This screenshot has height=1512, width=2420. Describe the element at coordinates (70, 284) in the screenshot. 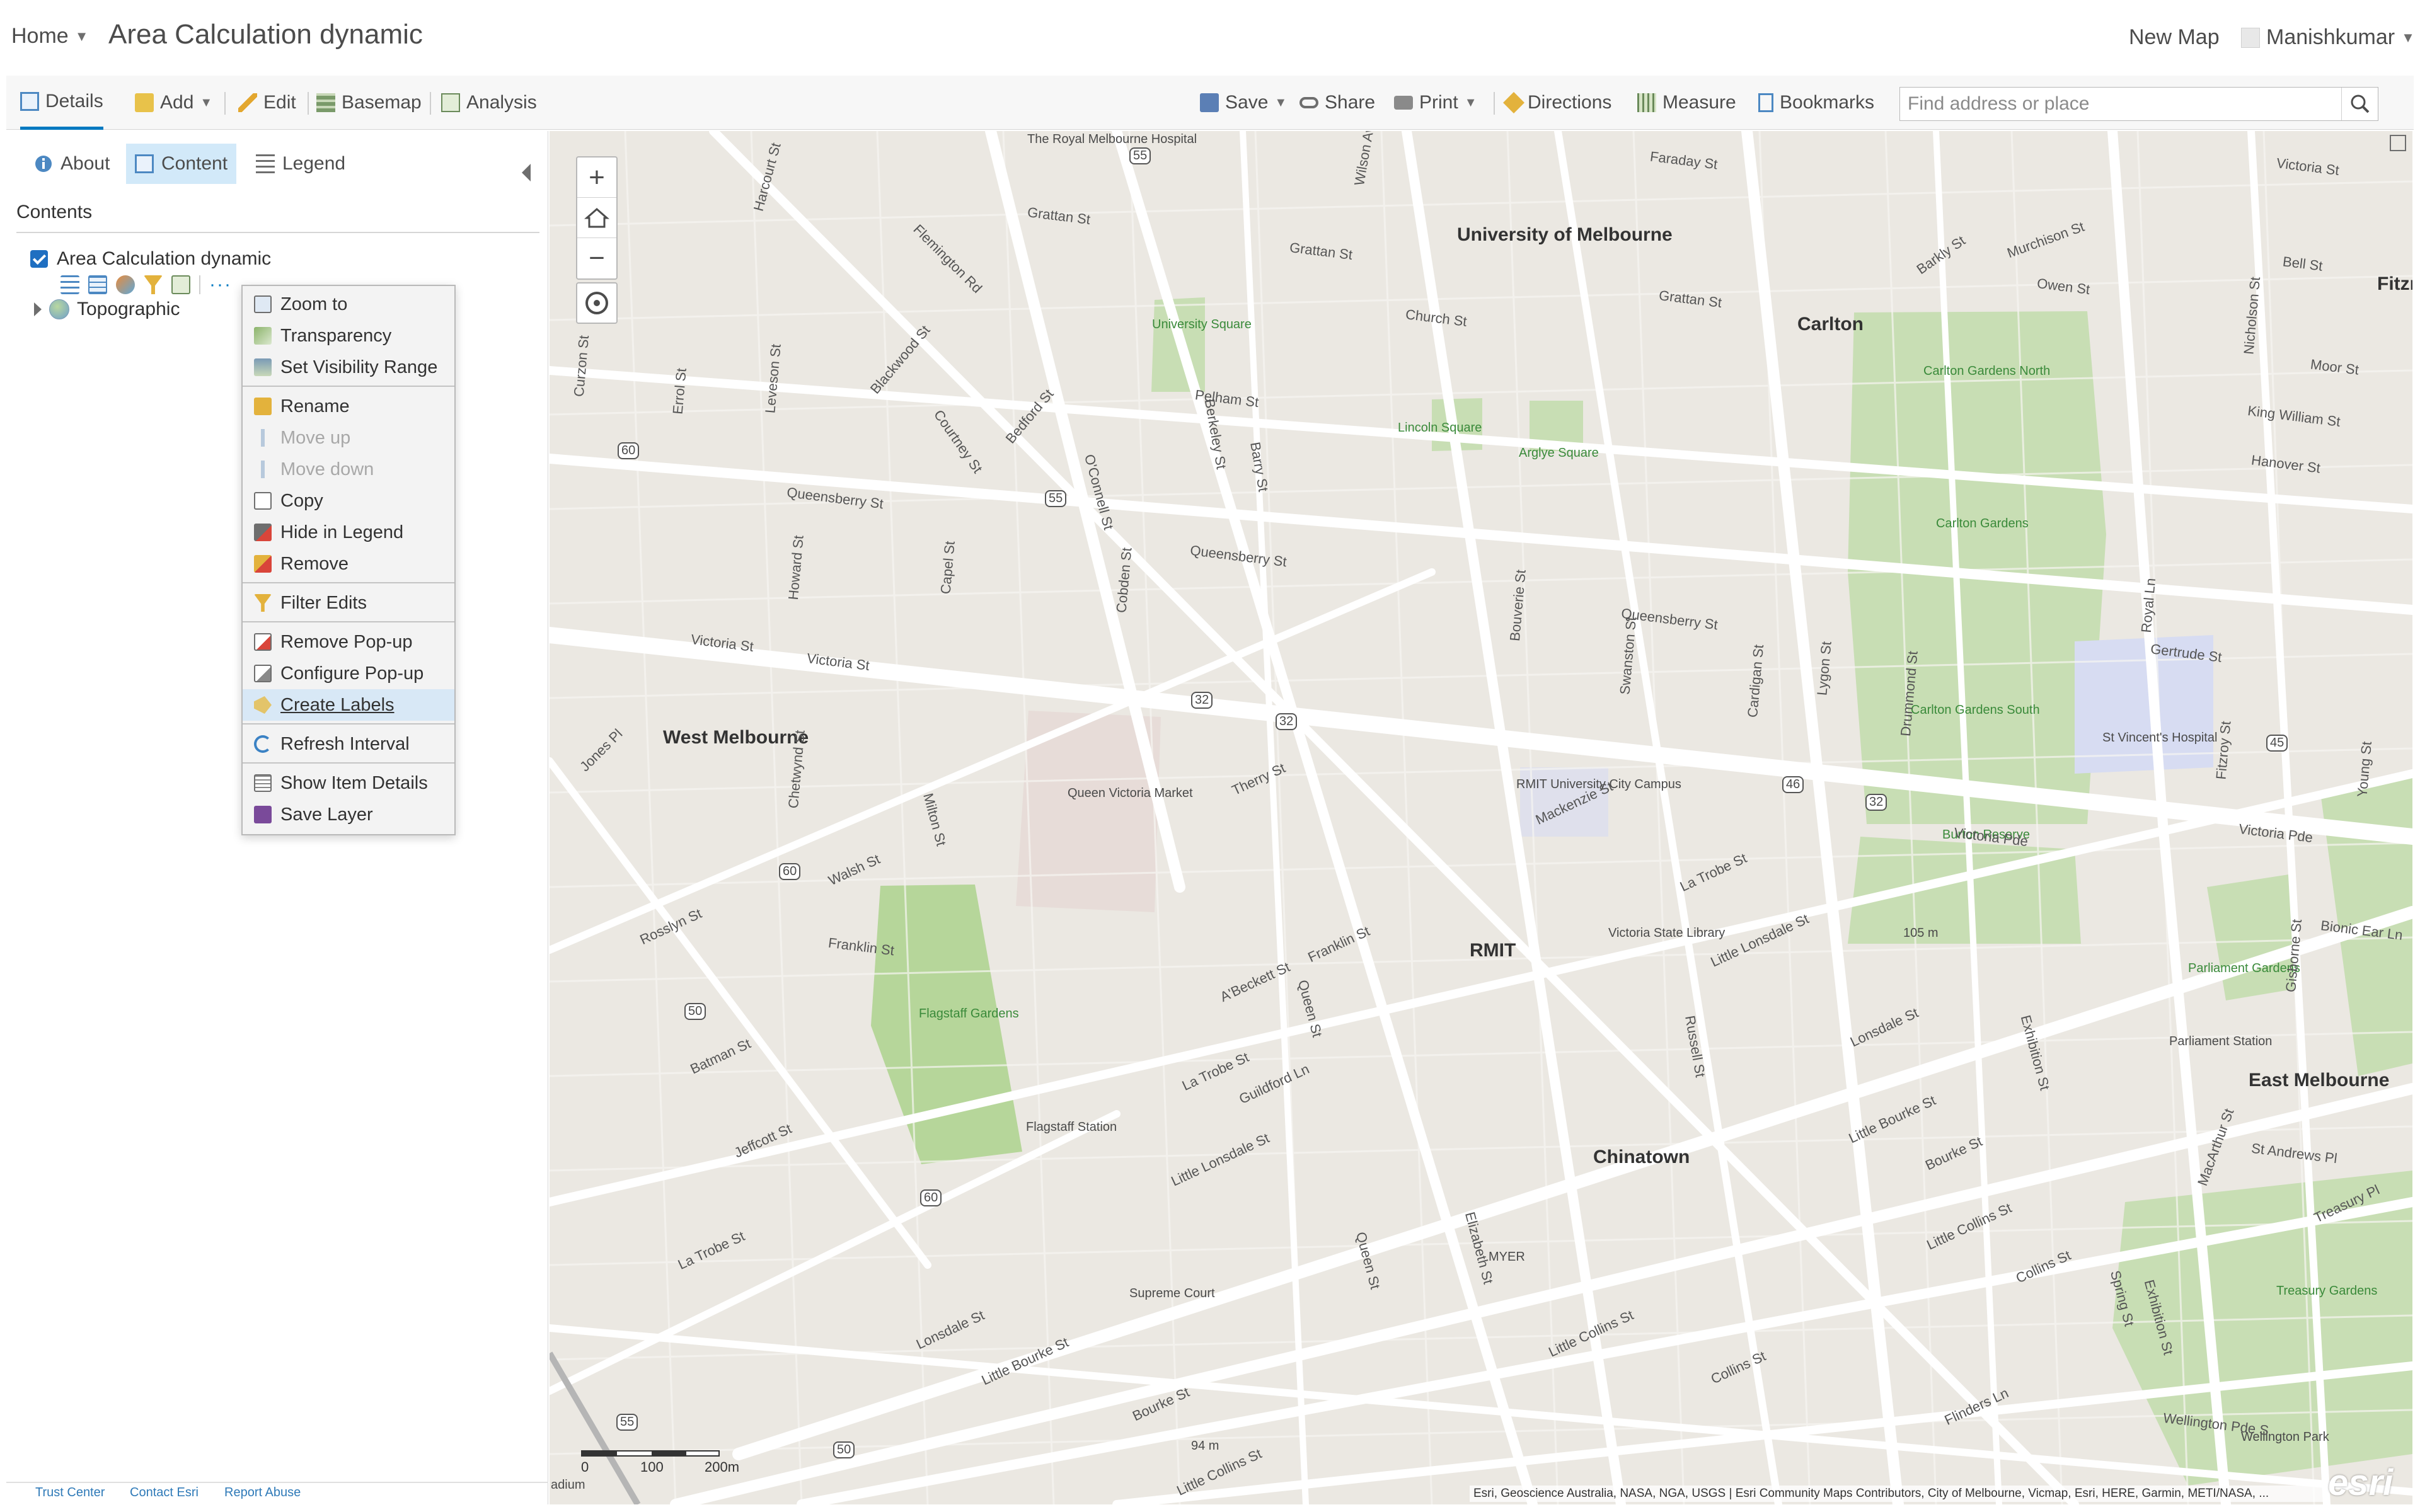

I see `legend-toggle-icon` at that location.